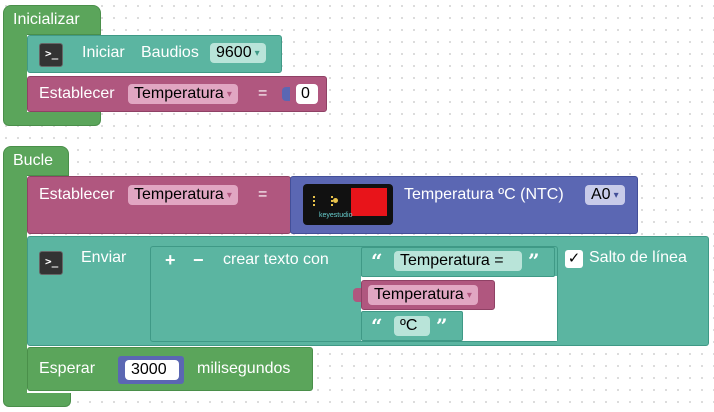 This screenshot has height=412, width=714. Describe the element at coordinates (52, 119) in the screenshot. I see `init-footer` at that location.